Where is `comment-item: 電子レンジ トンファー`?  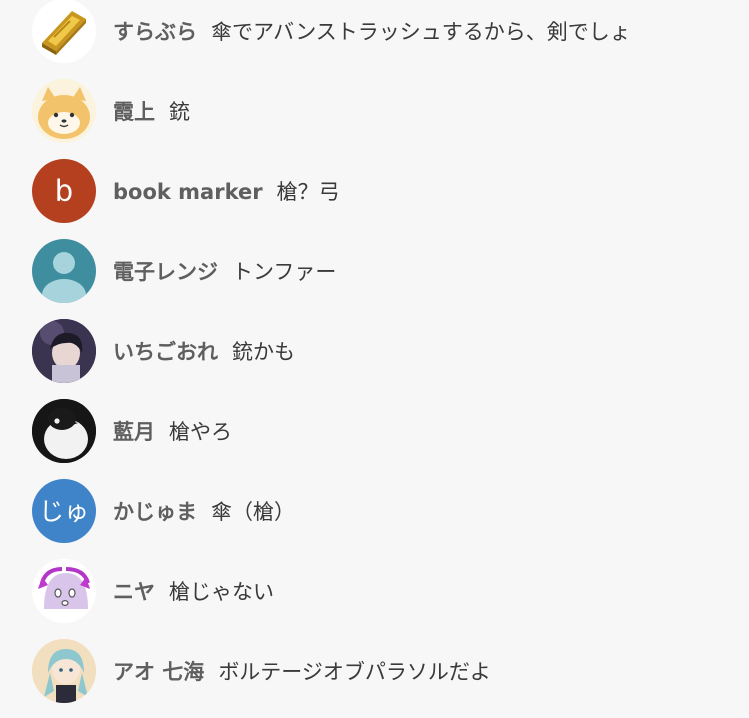
comment-item: 電子レンジ トンファー is located at coordinates (374, 271).